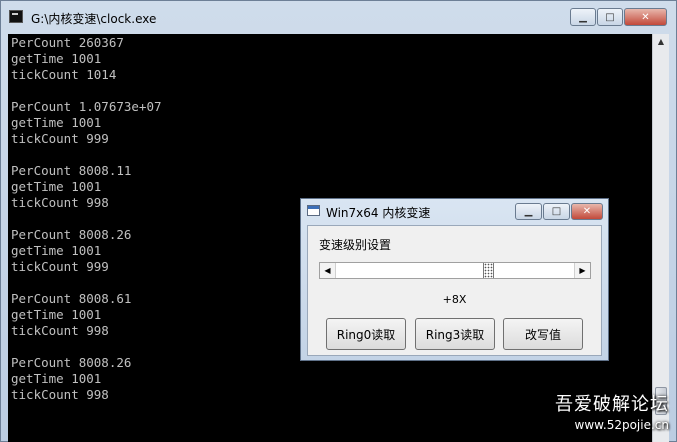 The width and height of the screenshot is (677, 442). What do you see at coordinates (71, 298) in the screenshot?
I see `console-line: PerCount 8008.61` at bounding box center [71, 298].